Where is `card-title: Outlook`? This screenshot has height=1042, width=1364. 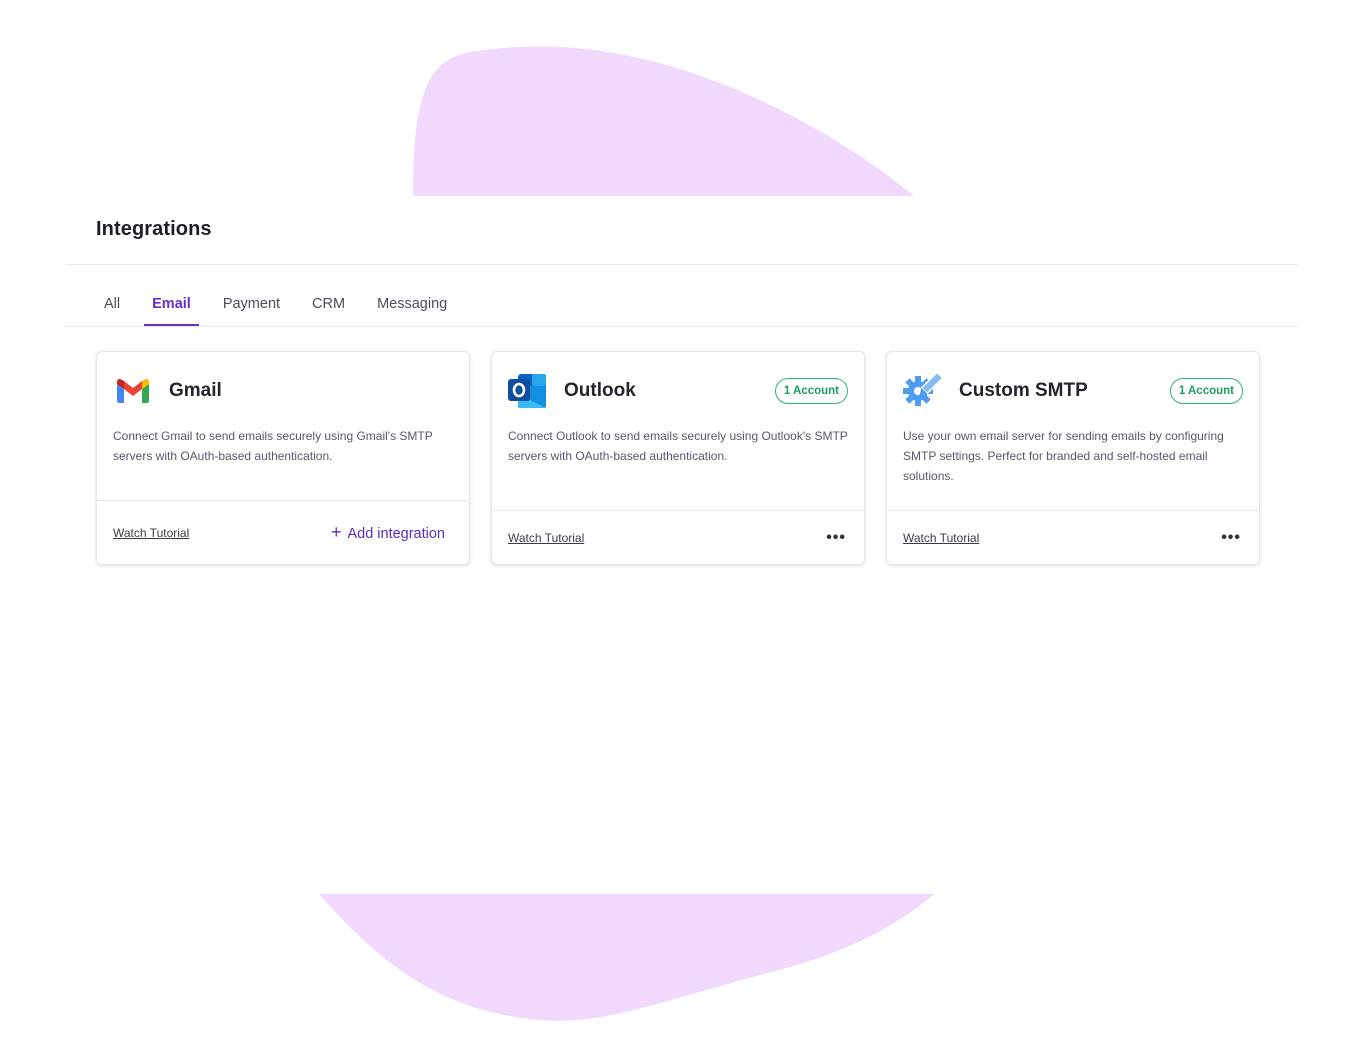 card-title: Outlook is located at coordinates (600, 390).